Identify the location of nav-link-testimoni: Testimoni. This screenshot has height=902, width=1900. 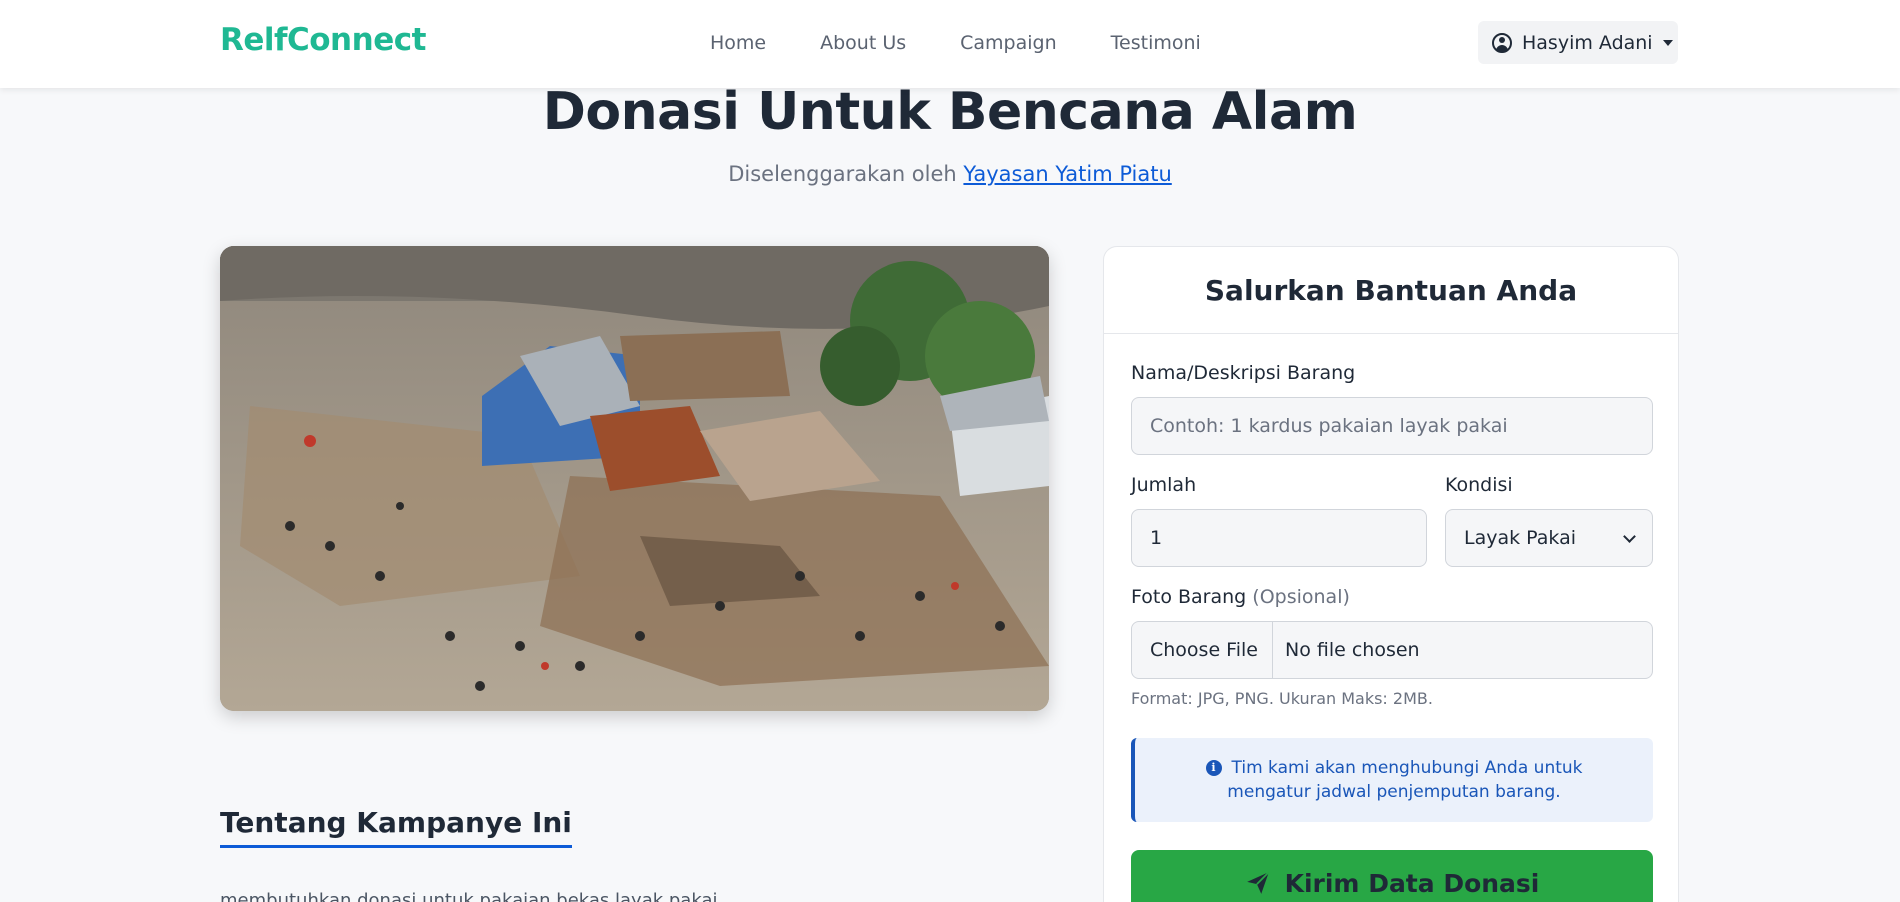
(1156, 43).